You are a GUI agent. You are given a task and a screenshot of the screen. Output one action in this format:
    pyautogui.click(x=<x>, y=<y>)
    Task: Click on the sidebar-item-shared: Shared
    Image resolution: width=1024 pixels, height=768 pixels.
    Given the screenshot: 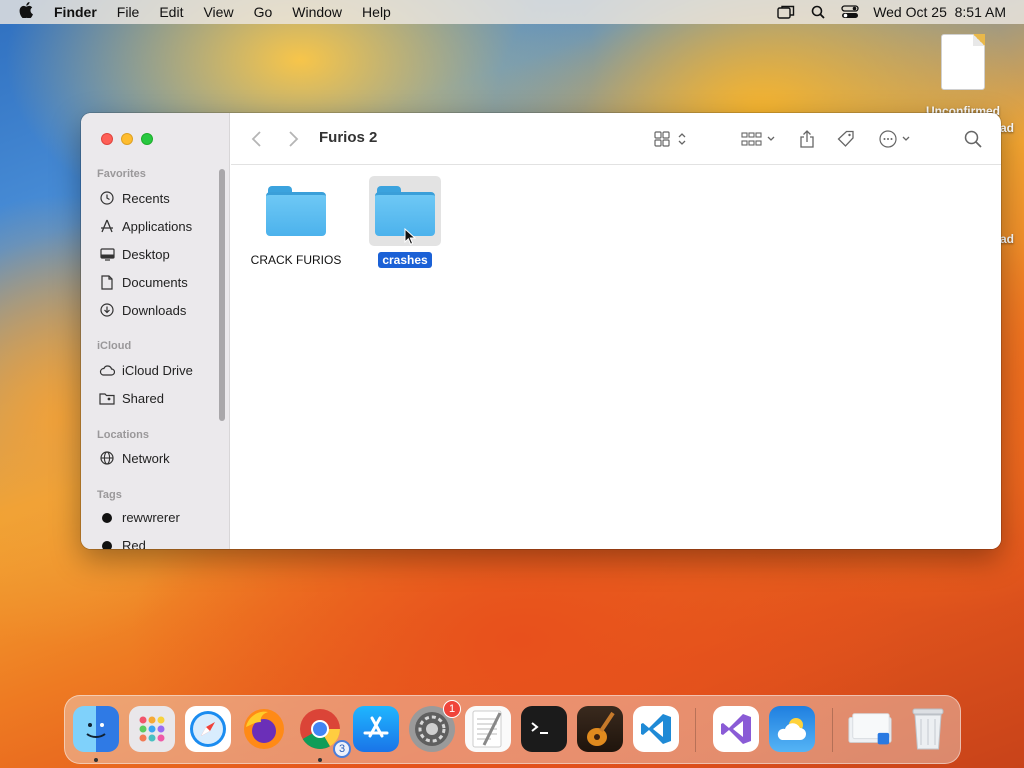 What is the action you would take?
    pyautogui.click(x=131, y=398)
    